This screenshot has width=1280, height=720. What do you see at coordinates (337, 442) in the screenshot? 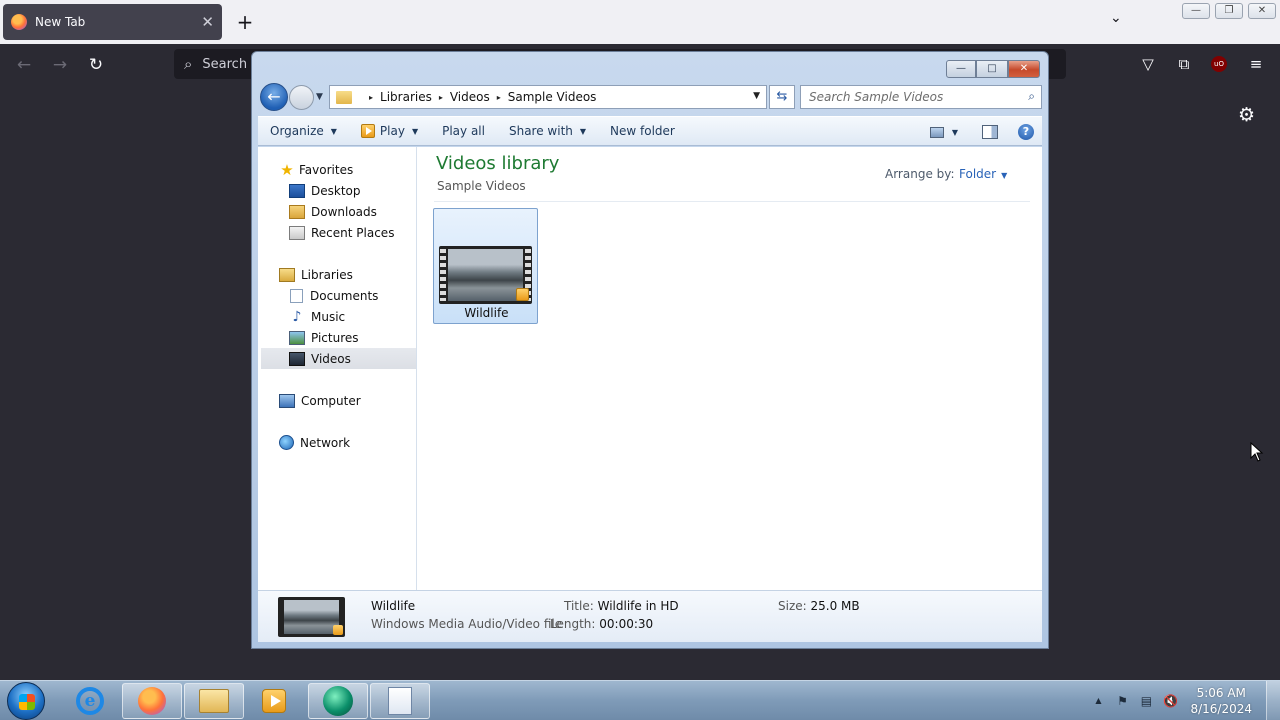
I see `nav-item-network: Network` at bounding box center [337, 442].